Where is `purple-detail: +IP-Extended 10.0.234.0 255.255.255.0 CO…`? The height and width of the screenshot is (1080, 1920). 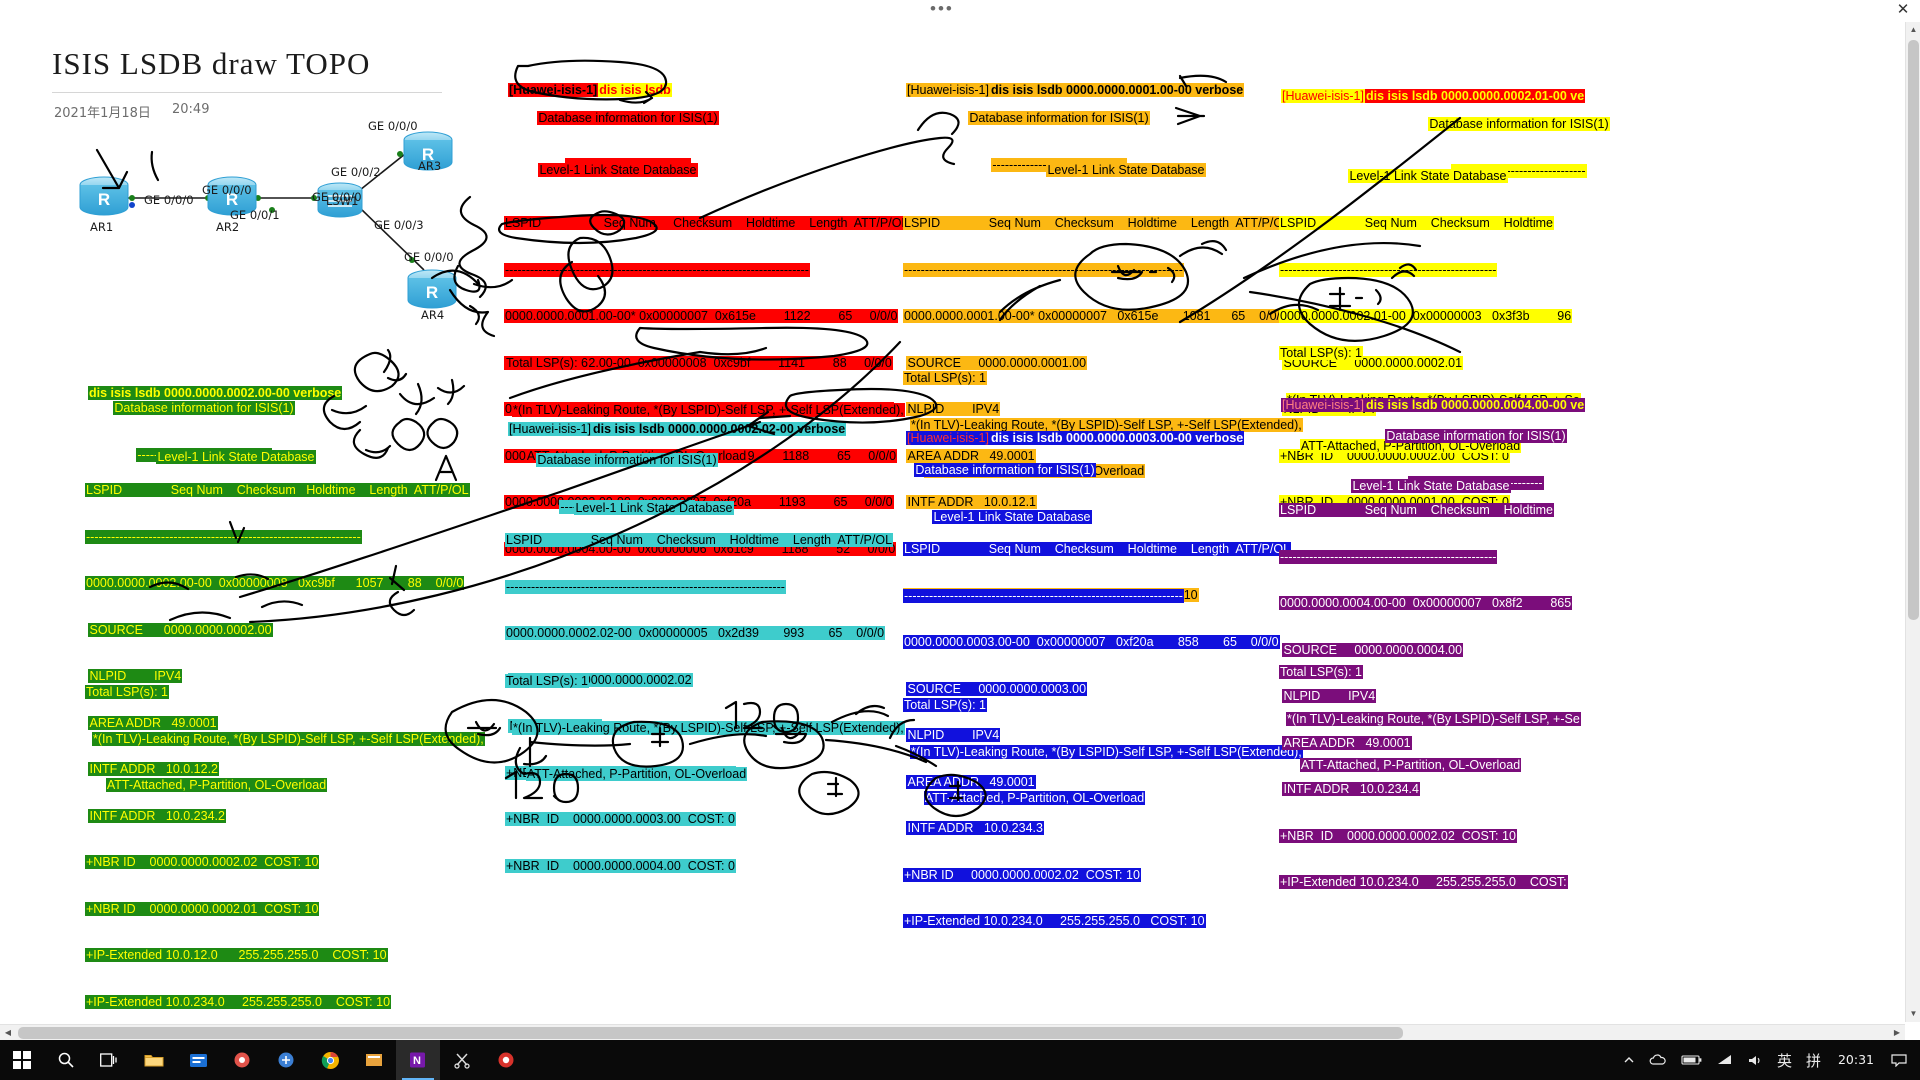 purple-detail: +IP-Extended 10.0.234.0 255.255.255.0 CO… is located at coordinates (1423, 882).